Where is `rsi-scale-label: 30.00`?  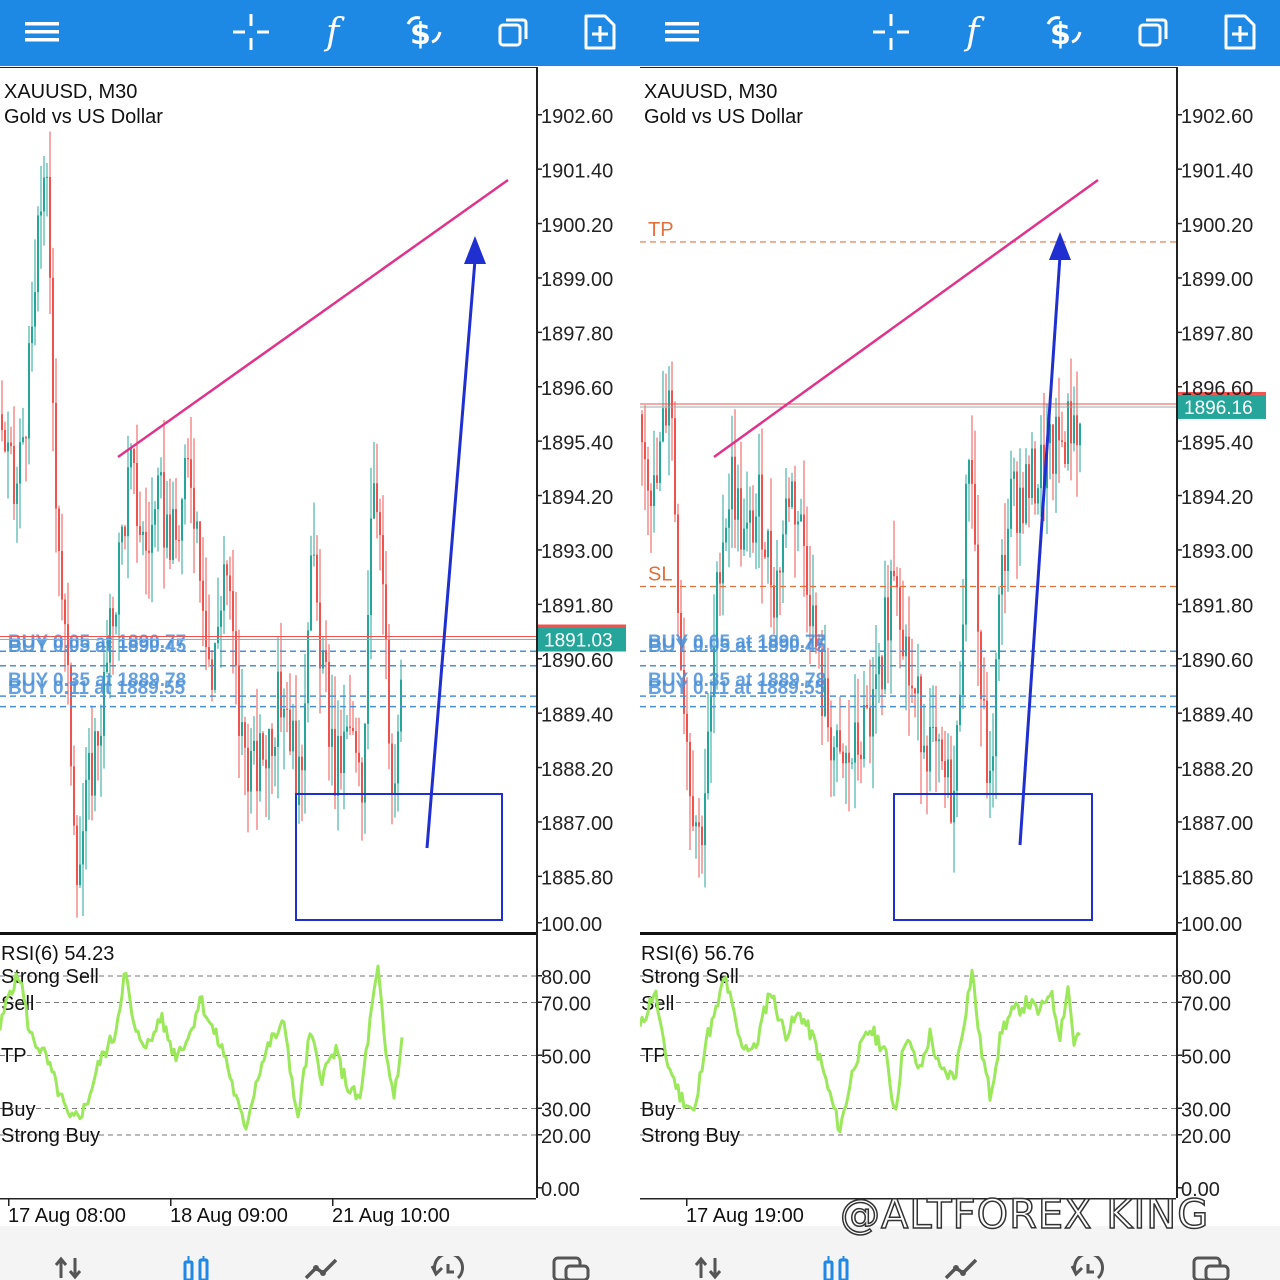
rsi-scale-label: 30.00 is located at coordinates (566, 1111).